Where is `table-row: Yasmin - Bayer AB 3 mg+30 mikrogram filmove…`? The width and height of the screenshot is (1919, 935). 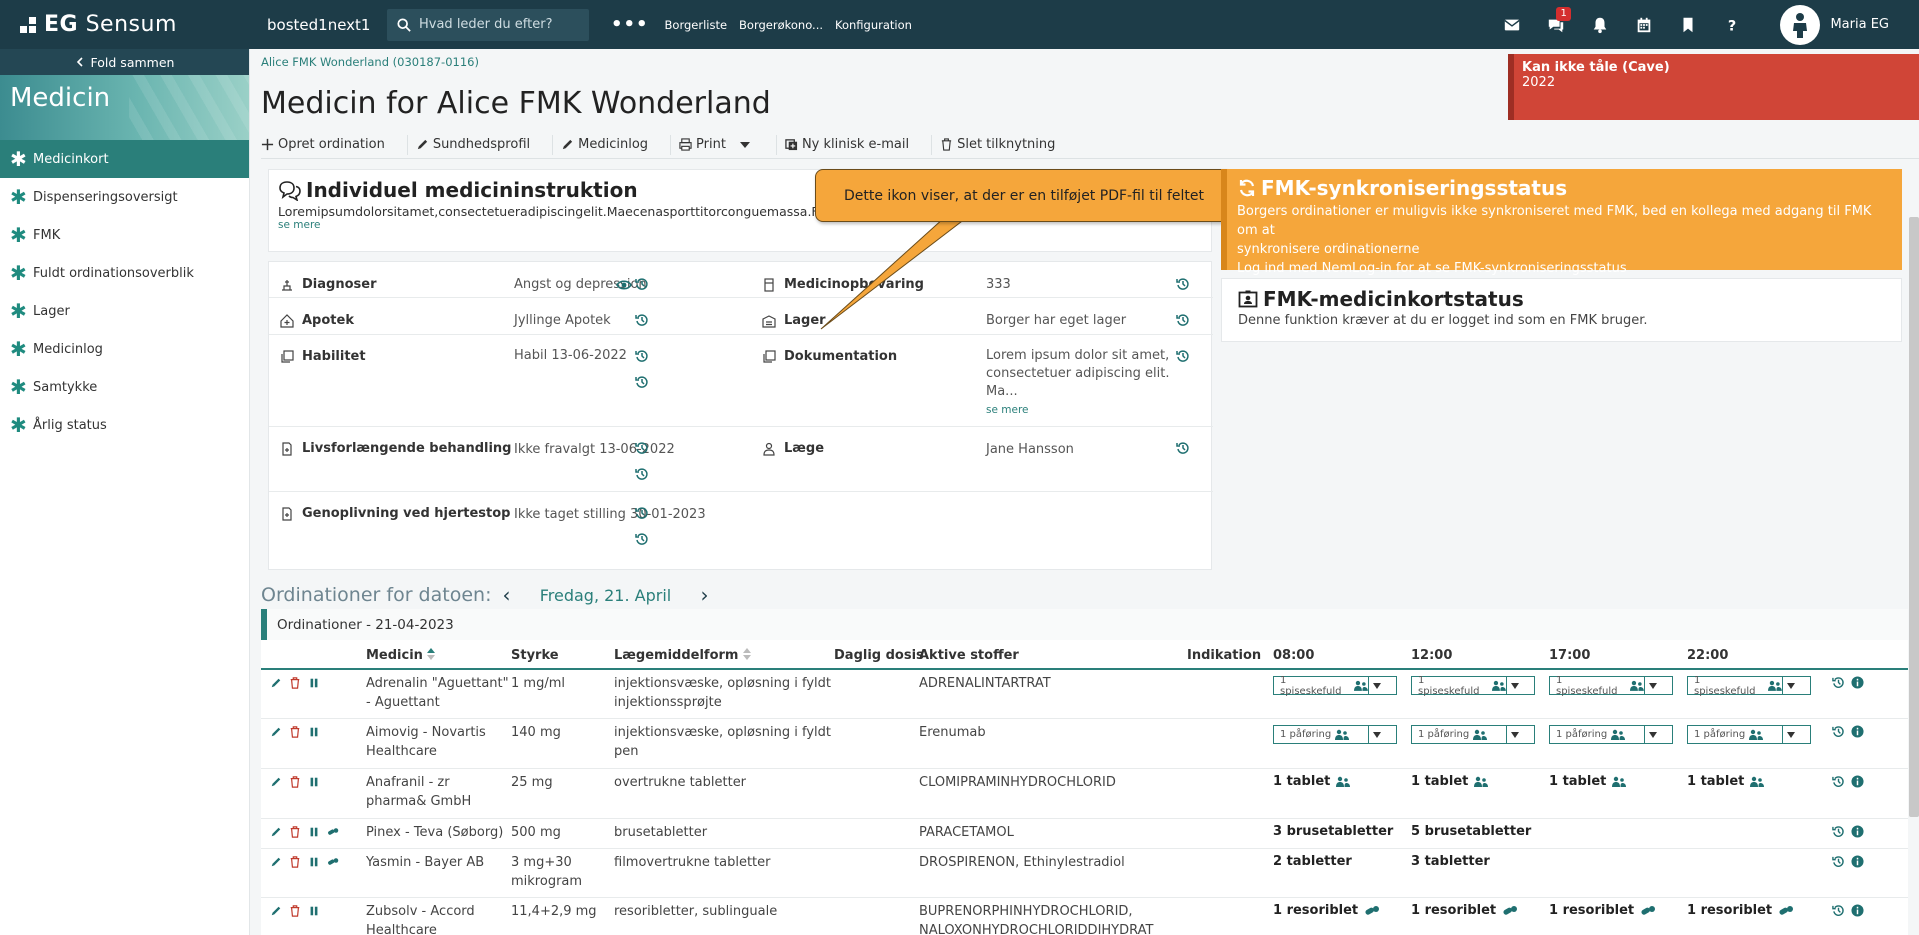
table-row: Yasmin - Bayer AB 3 mg+30 mikrogram filmove… is located at coordinates (1084, 873).